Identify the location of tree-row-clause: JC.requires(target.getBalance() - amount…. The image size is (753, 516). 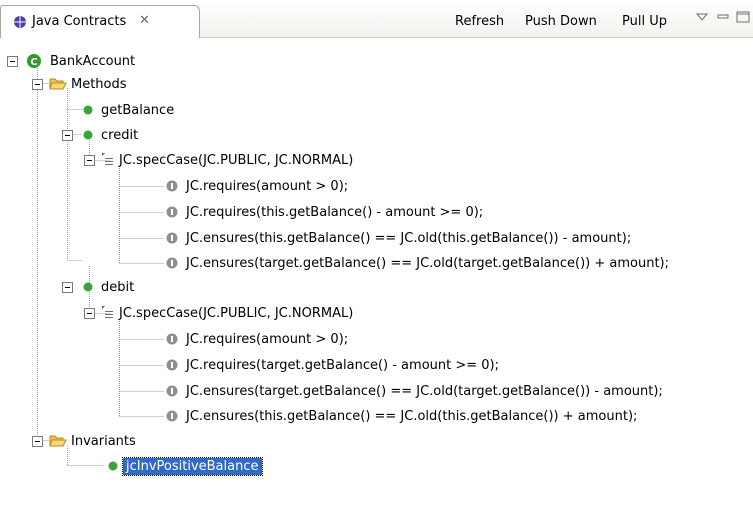
(332, 365).